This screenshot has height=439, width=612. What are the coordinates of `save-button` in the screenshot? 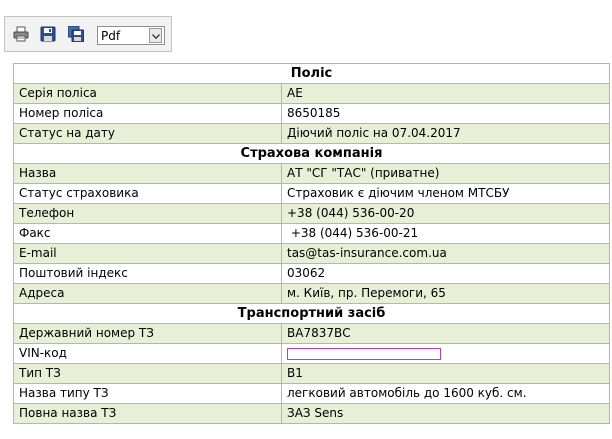 It's located at (48, 34).